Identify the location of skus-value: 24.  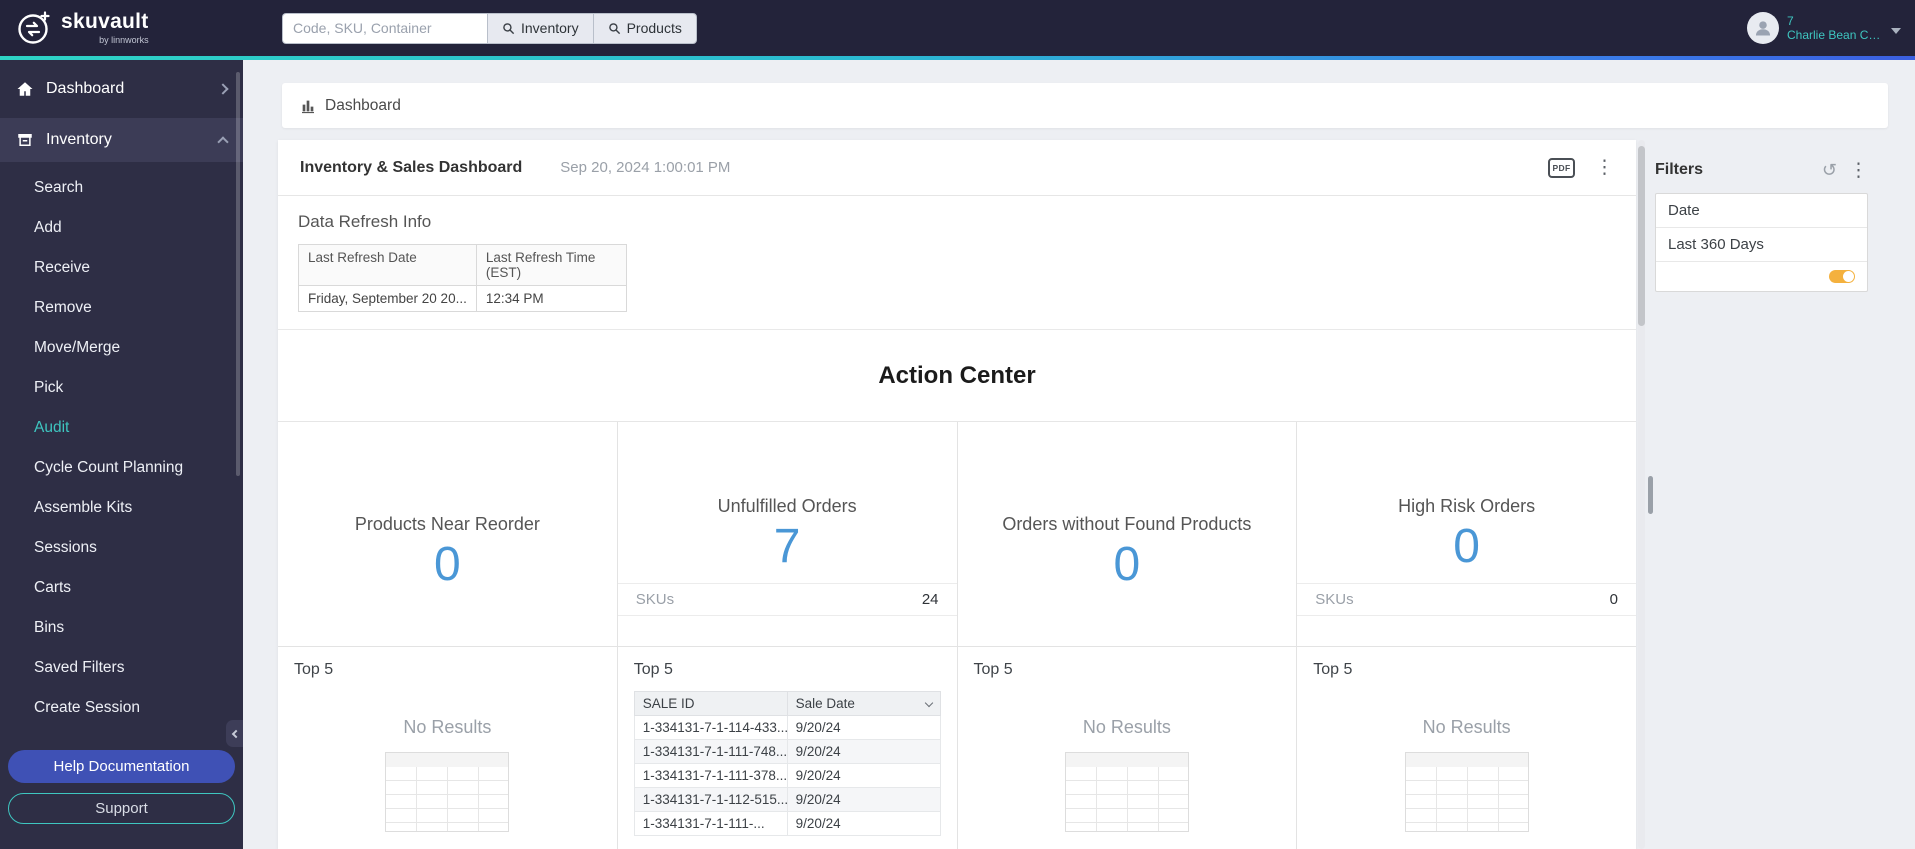
(930, 599).